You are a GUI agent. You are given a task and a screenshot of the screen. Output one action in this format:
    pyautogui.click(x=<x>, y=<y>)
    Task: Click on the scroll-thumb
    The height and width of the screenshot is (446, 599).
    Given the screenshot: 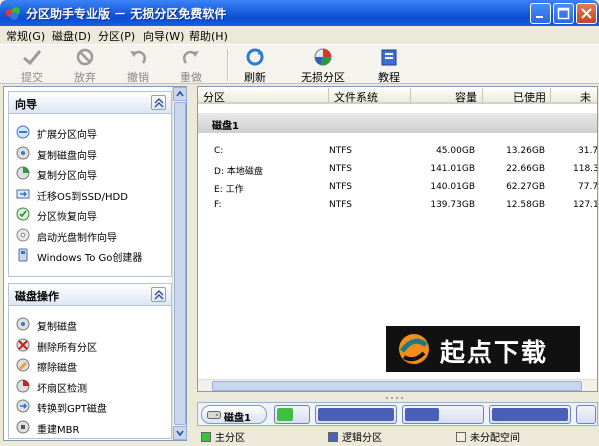 What is the action you would take?
    pyautogui.click(x=180, y=263)
    